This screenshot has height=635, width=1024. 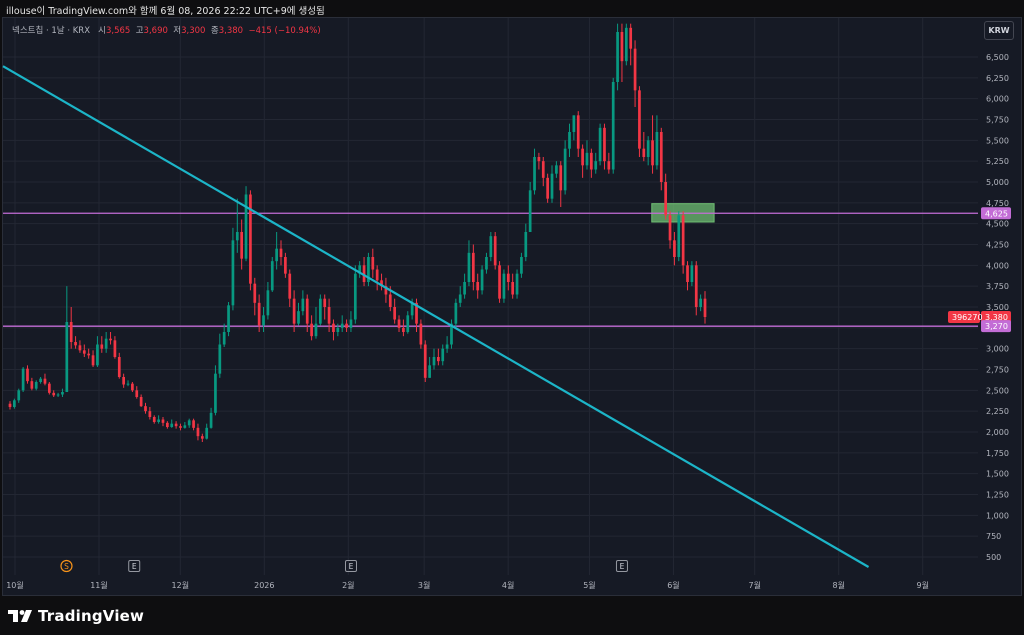 I want to click on y-tick-label: 2,750, so click(x=997, y=370).